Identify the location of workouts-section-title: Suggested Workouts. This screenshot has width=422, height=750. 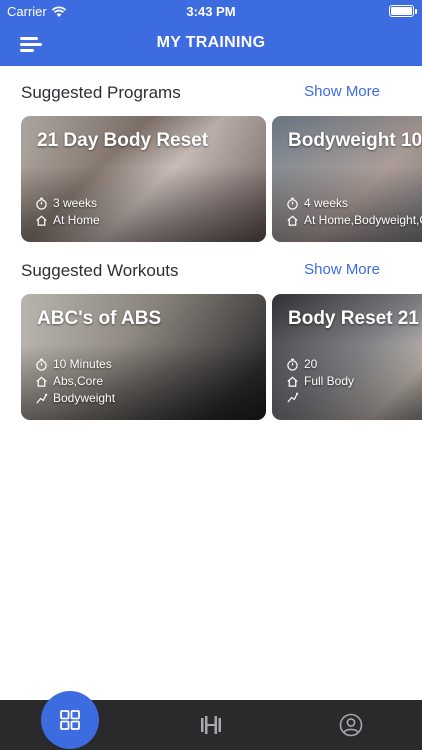
(100, 270).